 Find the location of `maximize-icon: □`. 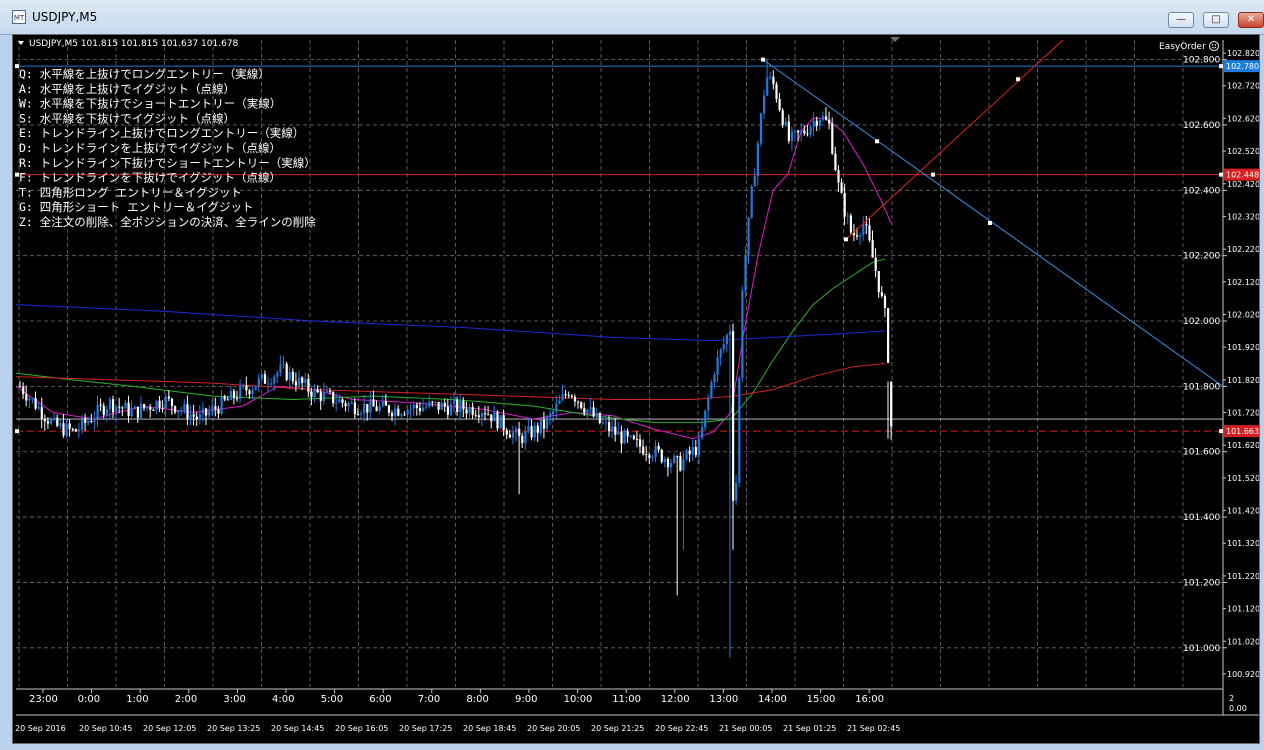

maximize-icon: □ is located at coordinates (1216, 19).